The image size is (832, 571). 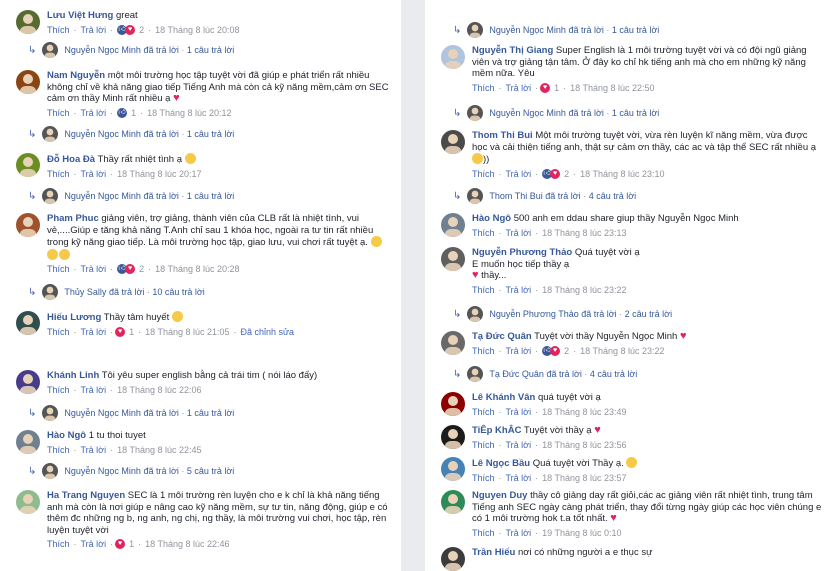 What do you see at coordinates (86, 495) in the screenshot?
I see `commenter-name: Ha Trang Nguyen` at bounding box center [86, 495].